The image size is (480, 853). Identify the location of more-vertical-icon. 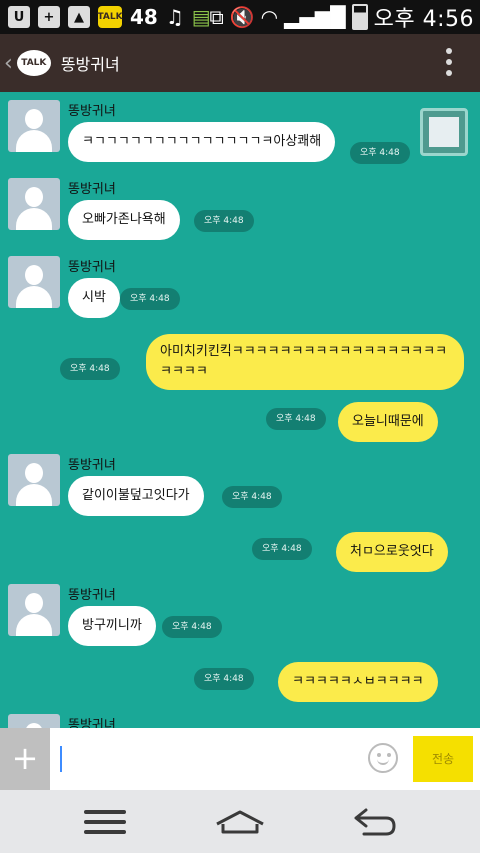
(450, 62).